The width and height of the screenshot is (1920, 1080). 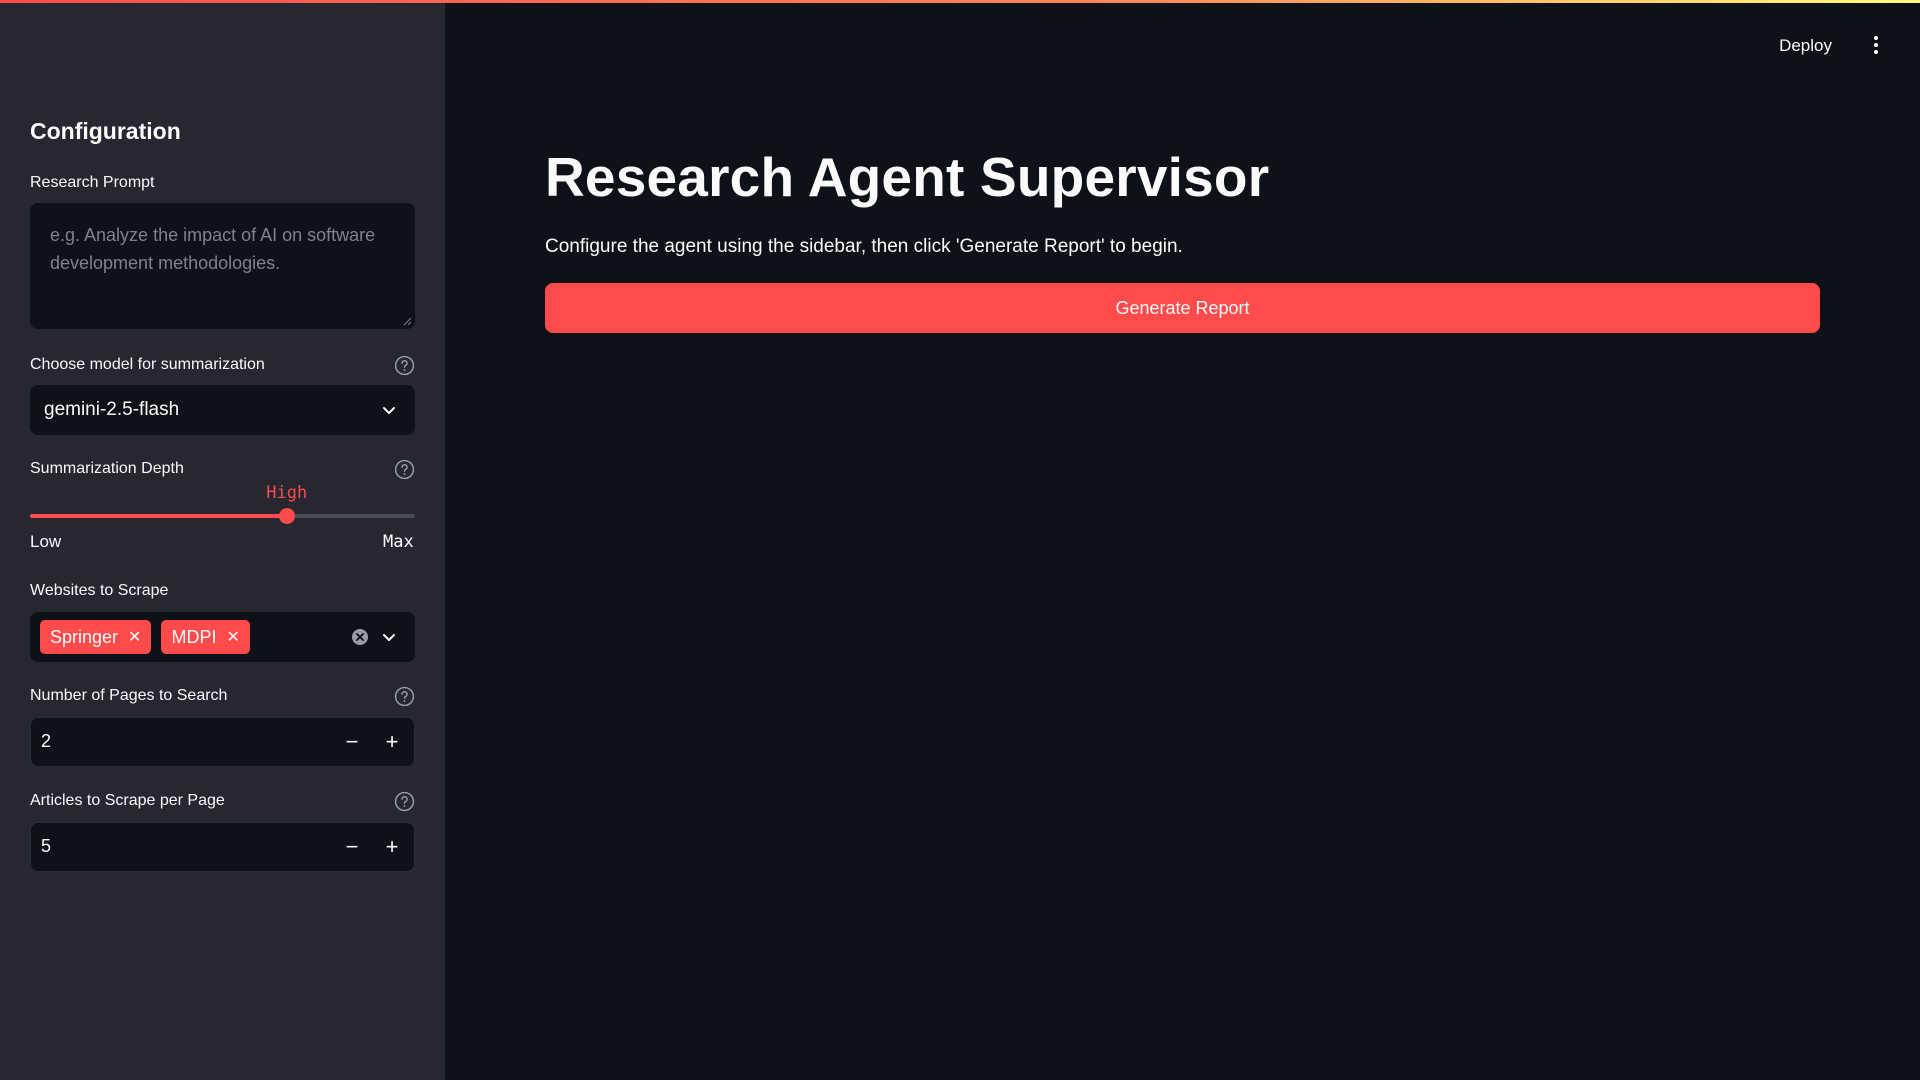 What do you see at coordinates (1182, 308) in the screenshot?
I see `generate-report-button: Generate Report` at bounding box center [1182, 308].